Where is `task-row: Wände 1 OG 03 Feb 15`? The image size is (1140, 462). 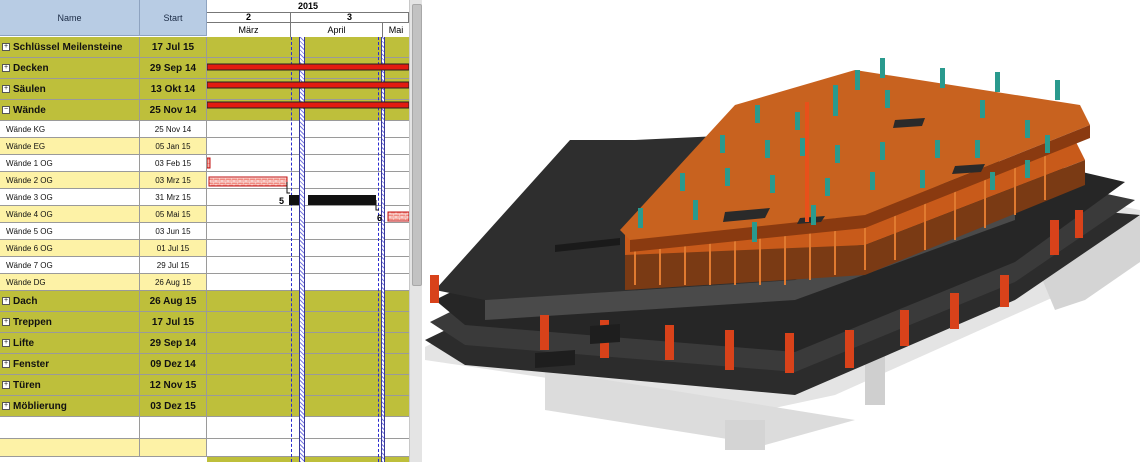 task-row: Wände 1 OG 03 Feb 15 is located at coordinates (103, 163).